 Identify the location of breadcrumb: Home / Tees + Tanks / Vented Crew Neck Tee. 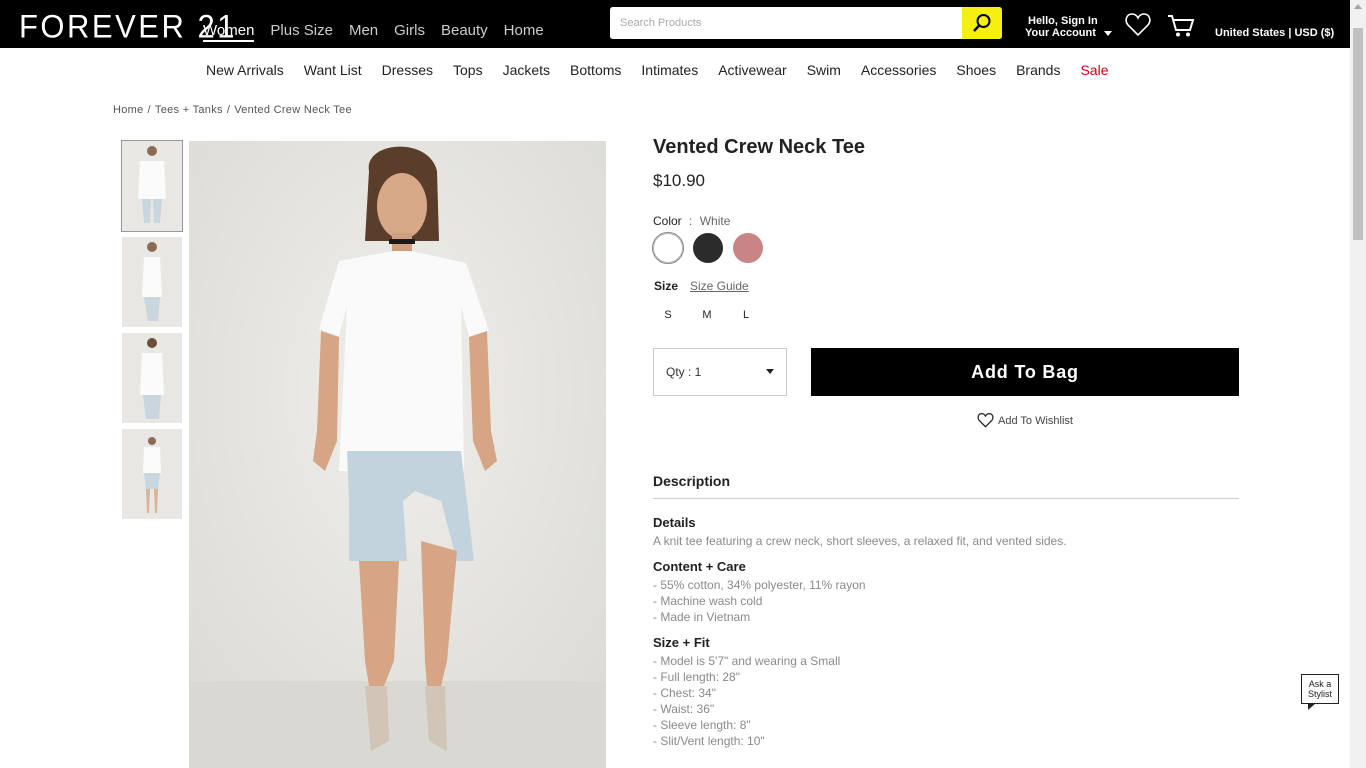
(232, 110).